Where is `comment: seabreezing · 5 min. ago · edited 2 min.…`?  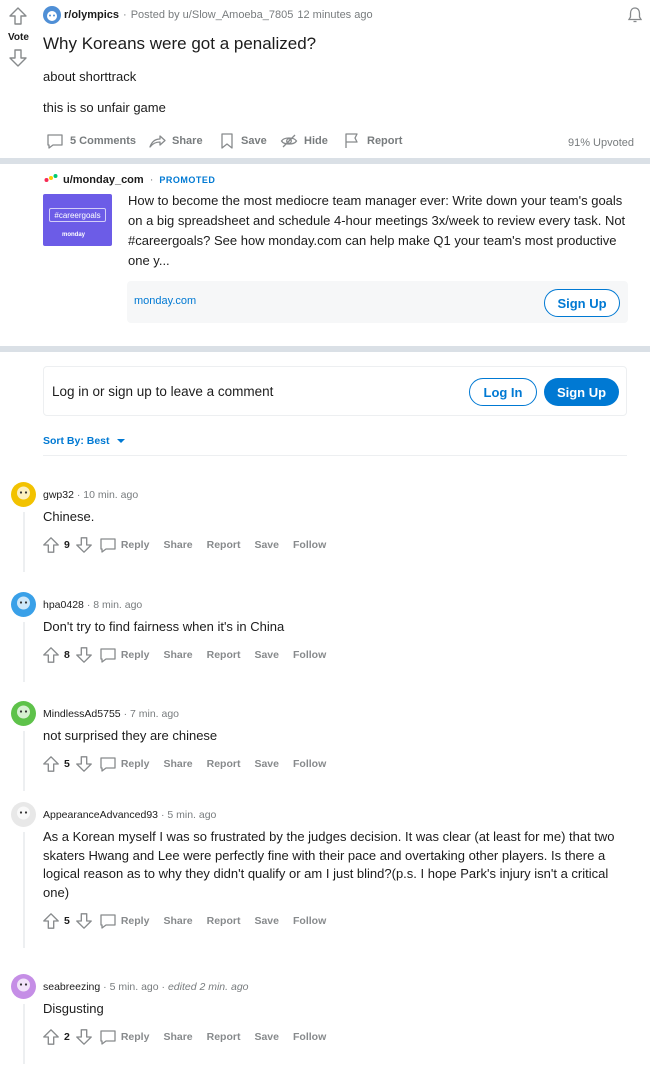
comment: seabreezing · 5 min. ago · edited 2 min.… is located at coordinates (325, 1021).